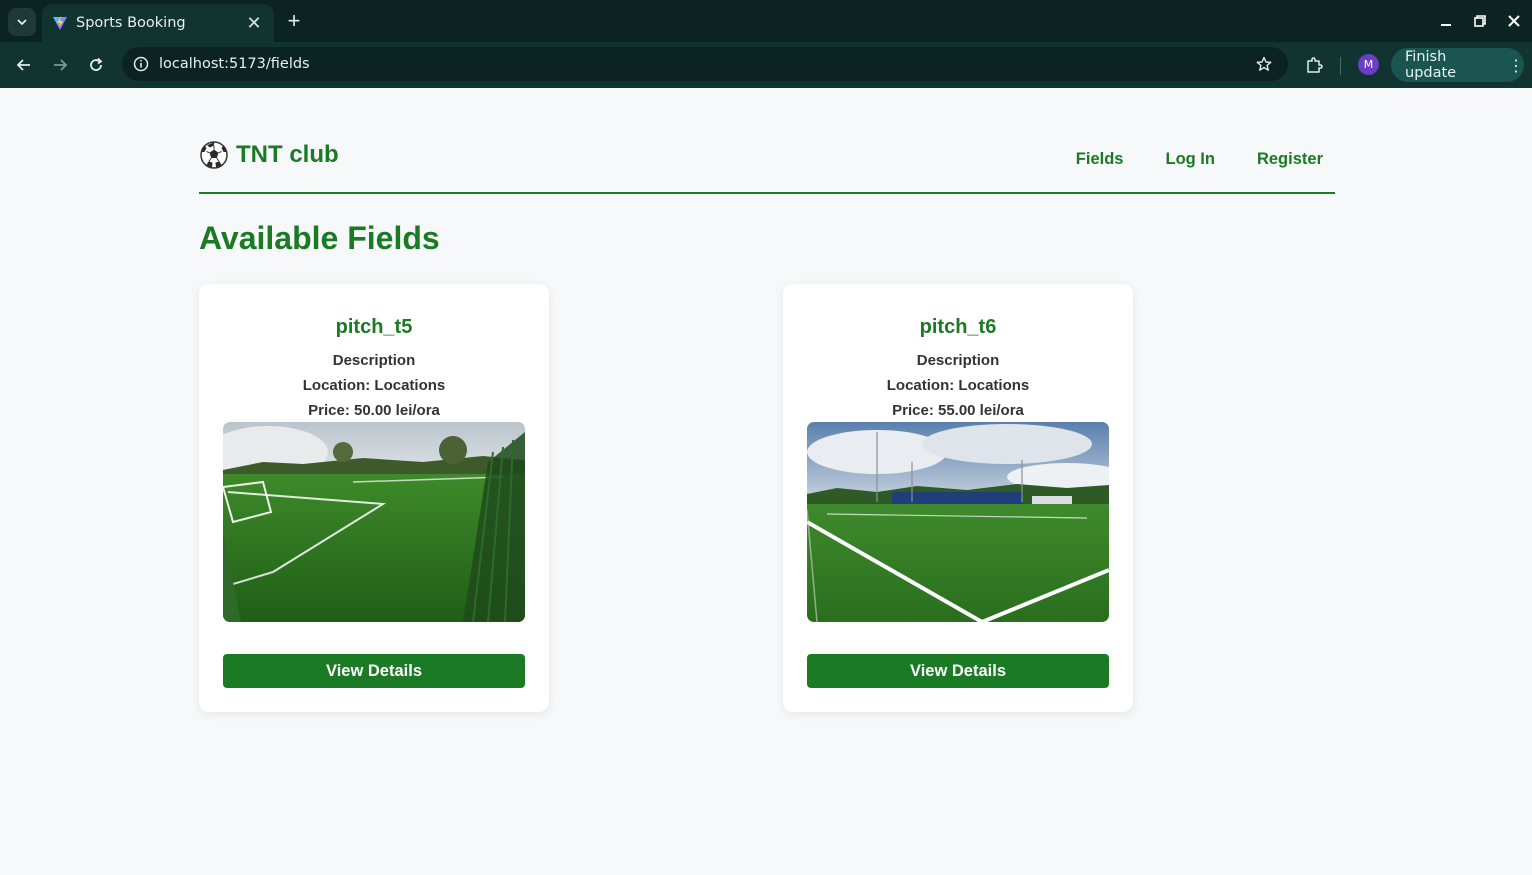 This screenshot has height=875, width=1532. I want to click on back-button, so click(24, 65).